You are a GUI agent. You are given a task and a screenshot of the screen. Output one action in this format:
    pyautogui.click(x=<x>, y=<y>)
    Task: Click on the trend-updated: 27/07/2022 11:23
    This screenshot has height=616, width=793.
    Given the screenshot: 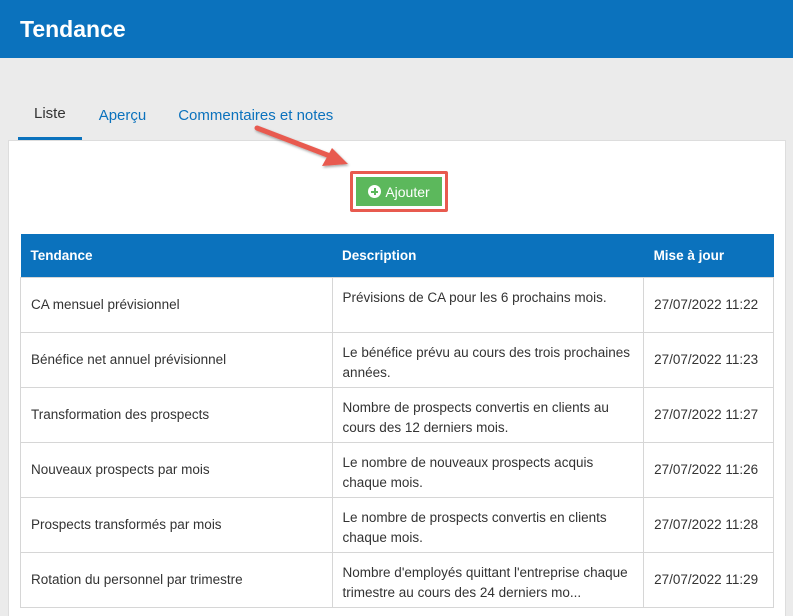 What is the action you would take?
    pyautogui.click(x=708, y=359)
    